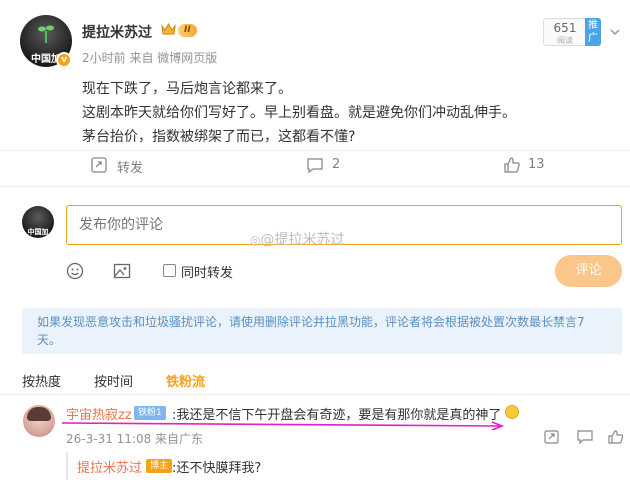  What do you see at coordinates (135, 439) in the screenshot?
I see `comment-time: 26-3-31 11:08 来自广东` at bounding box center [135, 439].